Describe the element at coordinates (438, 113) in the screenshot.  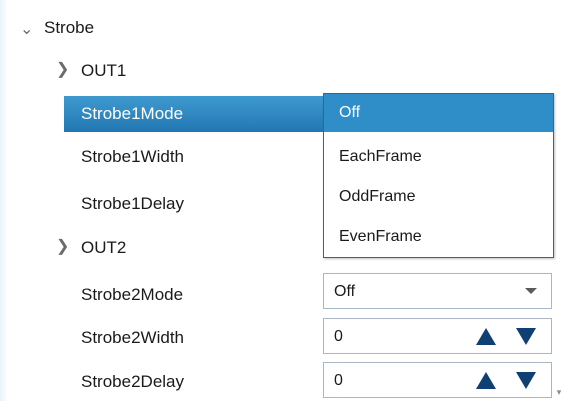
I see `dropdown-option-off: Off` at that location.